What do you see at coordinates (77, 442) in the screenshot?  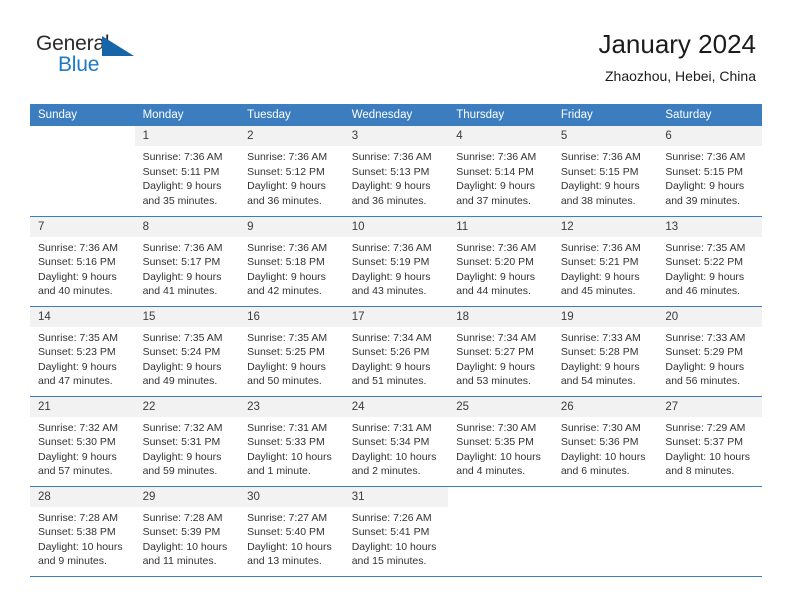 I see `sunset-time: Sunset: 5:30 PM` at bounding box center [77, 442].